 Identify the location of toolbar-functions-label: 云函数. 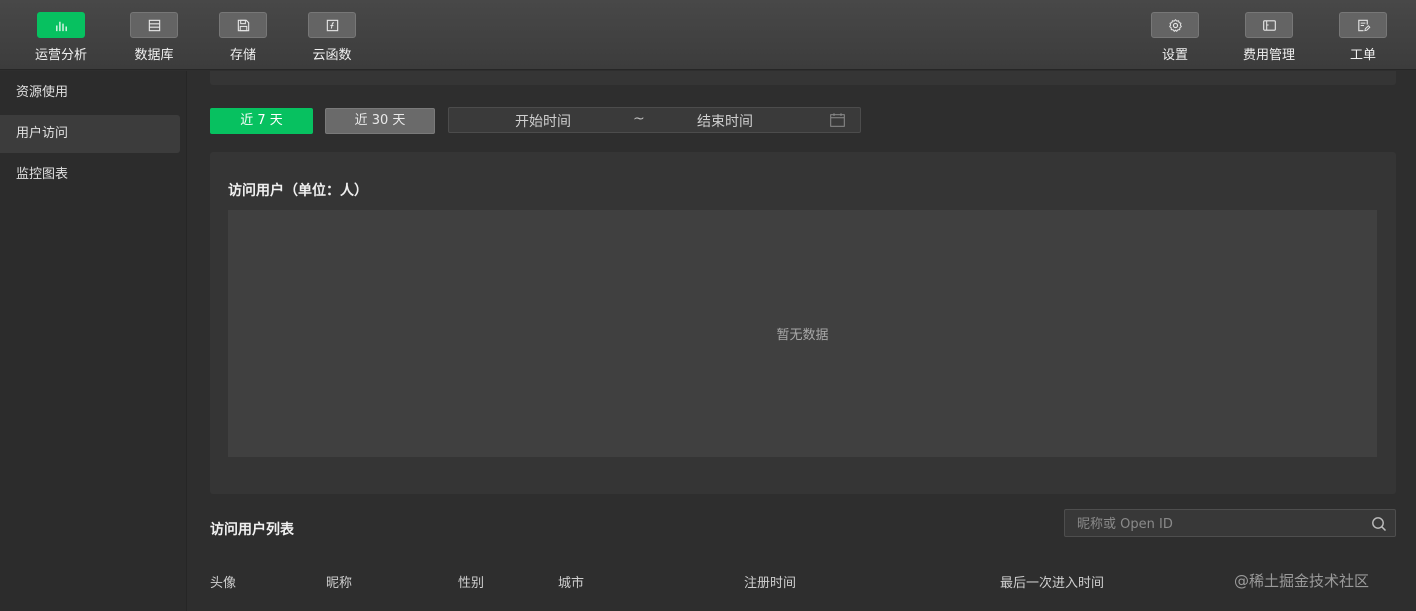
(332, 55).